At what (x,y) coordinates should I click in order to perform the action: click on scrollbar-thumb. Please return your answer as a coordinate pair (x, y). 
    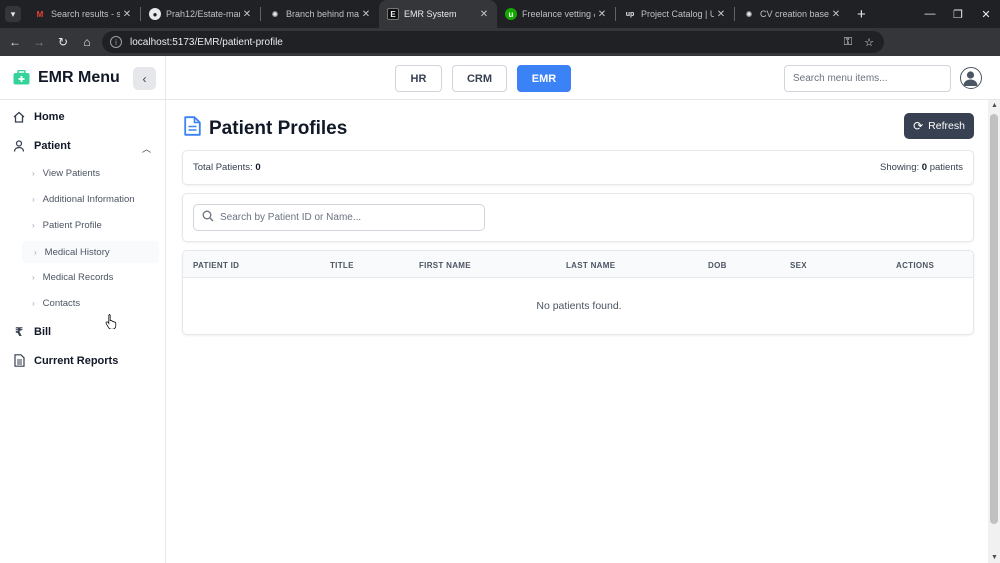
    Looking at the image, I should click on (994, 319).